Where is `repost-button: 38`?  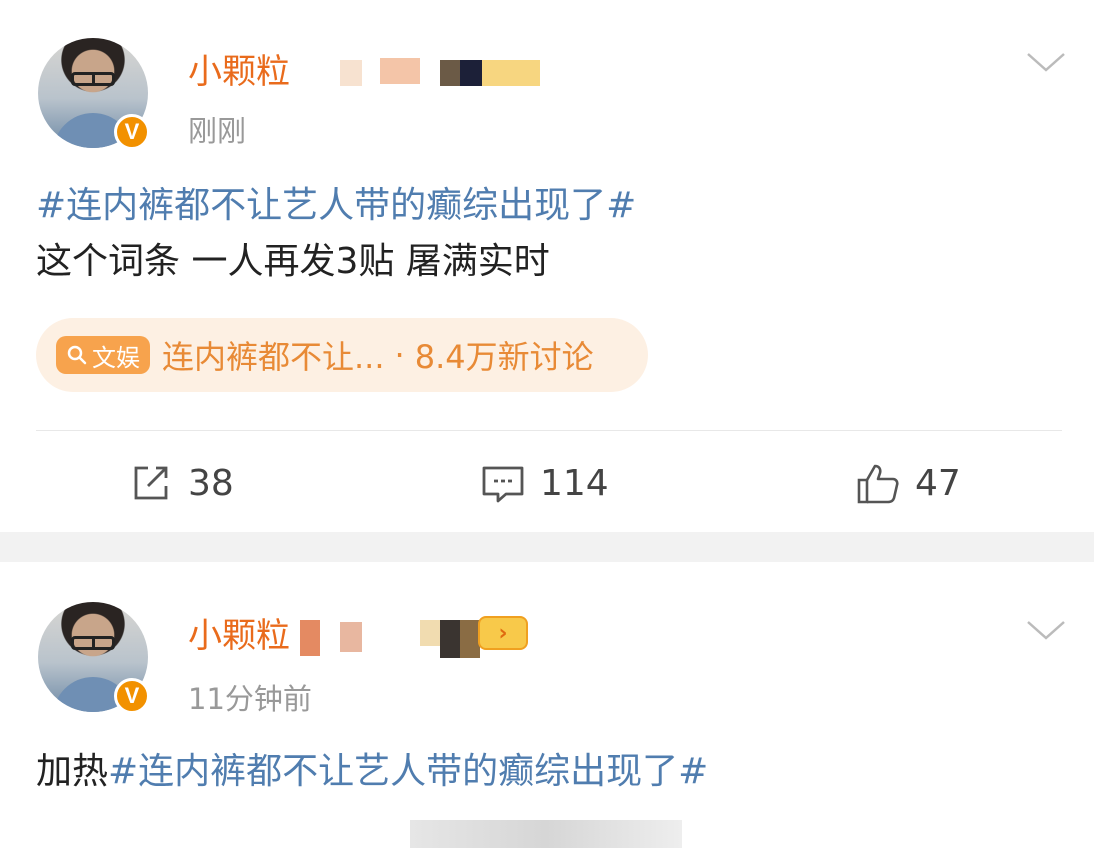
repost-button: 38 is located at coordinates (181, 483).